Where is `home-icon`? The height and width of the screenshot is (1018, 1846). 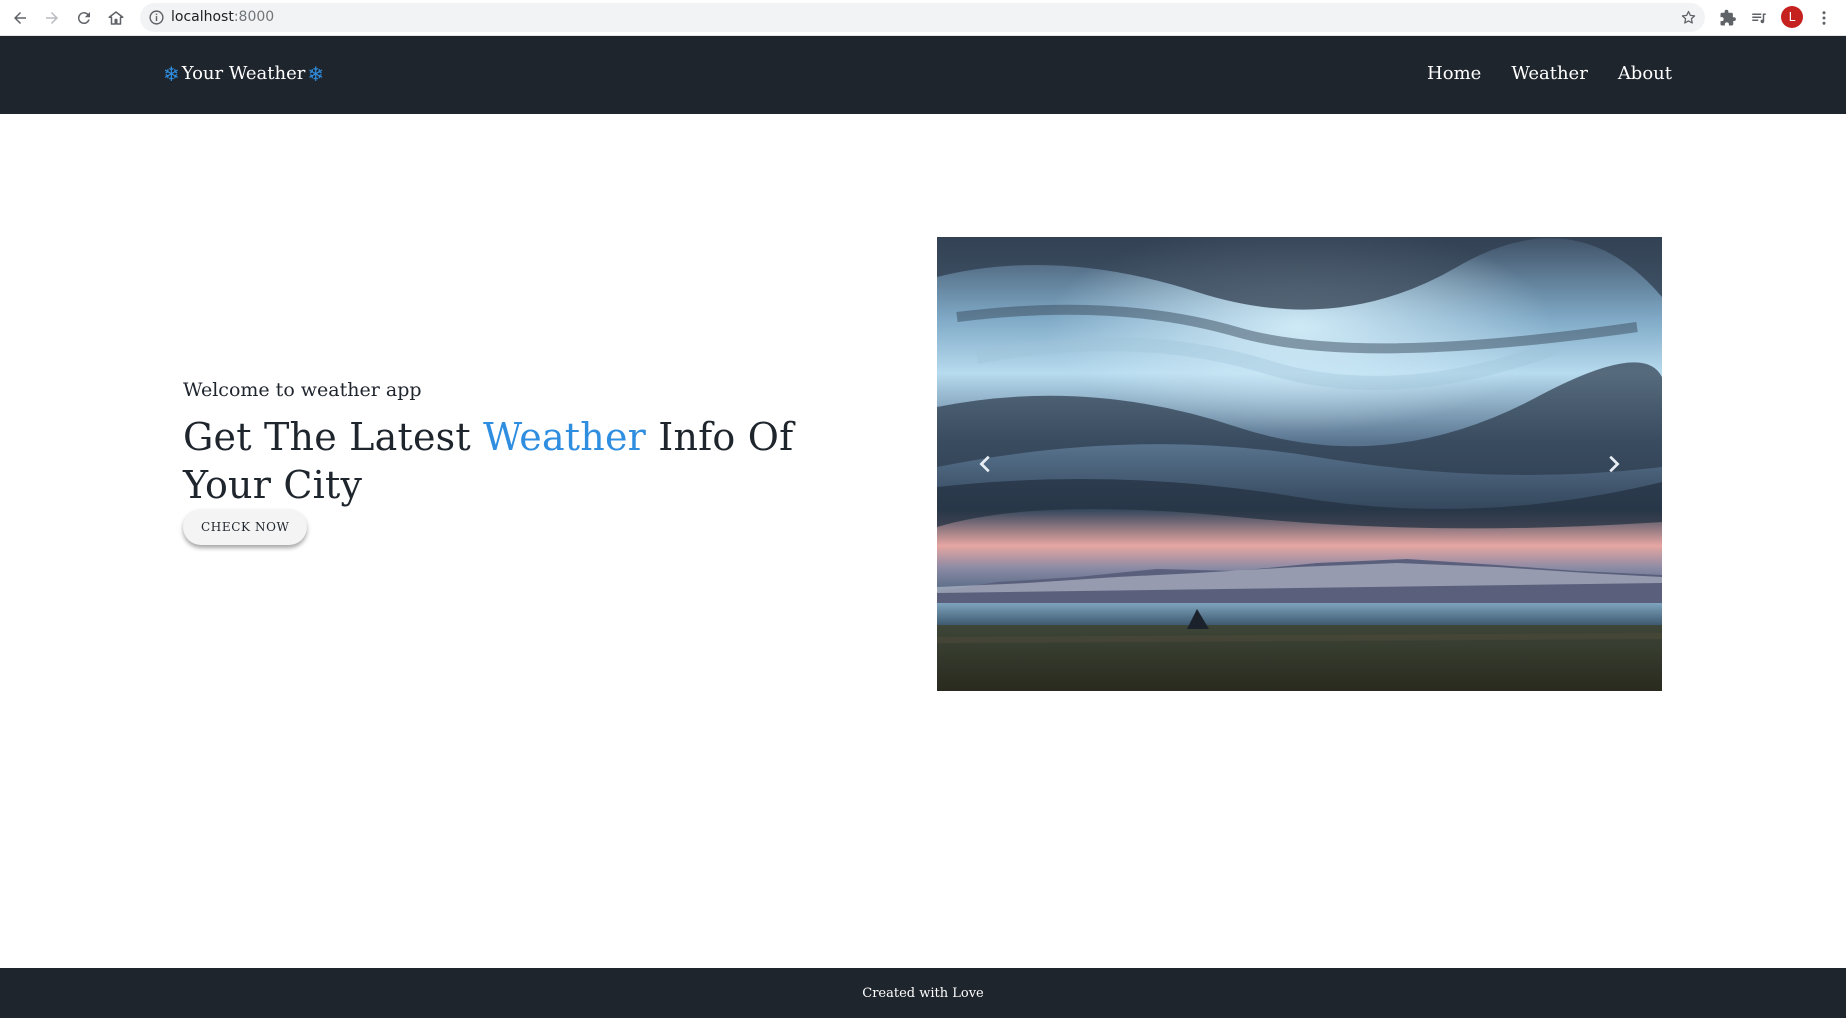
home-icon is located at coordinates (116, 18).